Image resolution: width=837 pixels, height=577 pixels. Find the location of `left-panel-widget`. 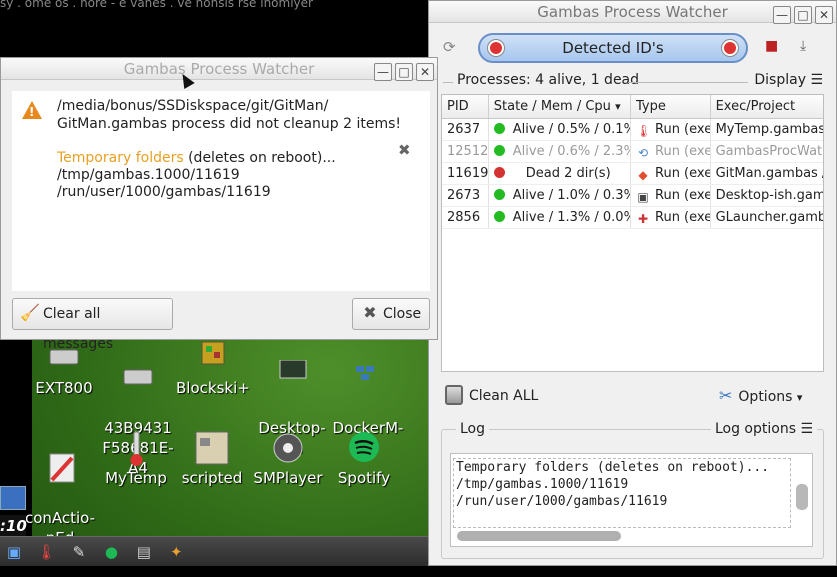

left-panel-widget is located at coordinates (13, 498).